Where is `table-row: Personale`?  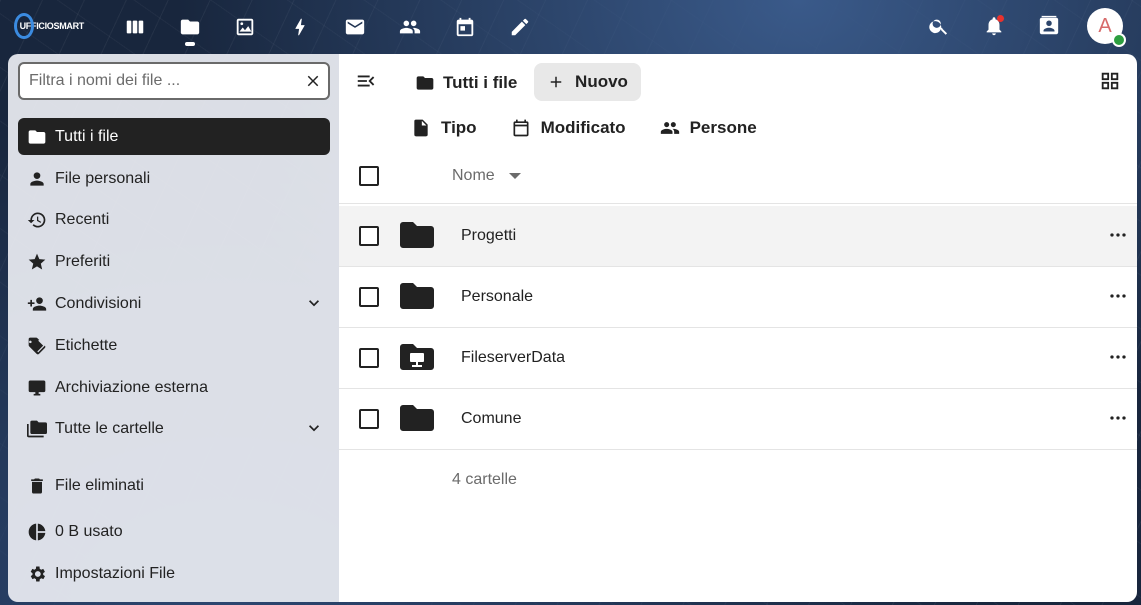
table-row: Personale is located at coordinates (738, 297).